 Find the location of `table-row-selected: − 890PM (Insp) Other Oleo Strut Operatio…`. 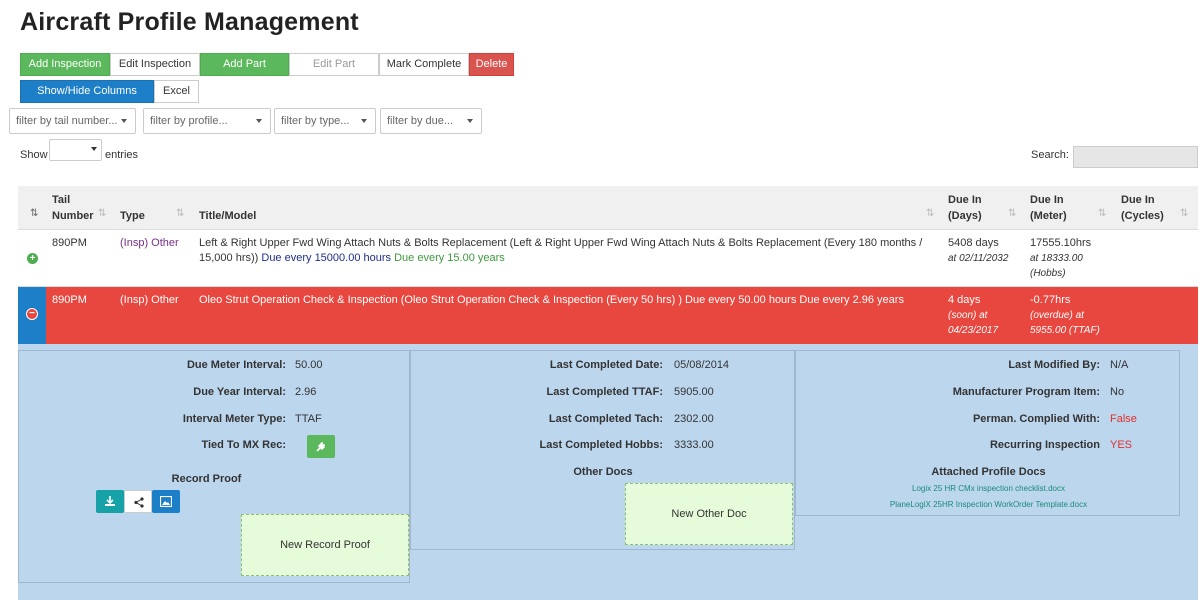

table-row-selected: − 890PM (Insp) Other Oleo Strut Operatio… is located at coordinates (608, 315).